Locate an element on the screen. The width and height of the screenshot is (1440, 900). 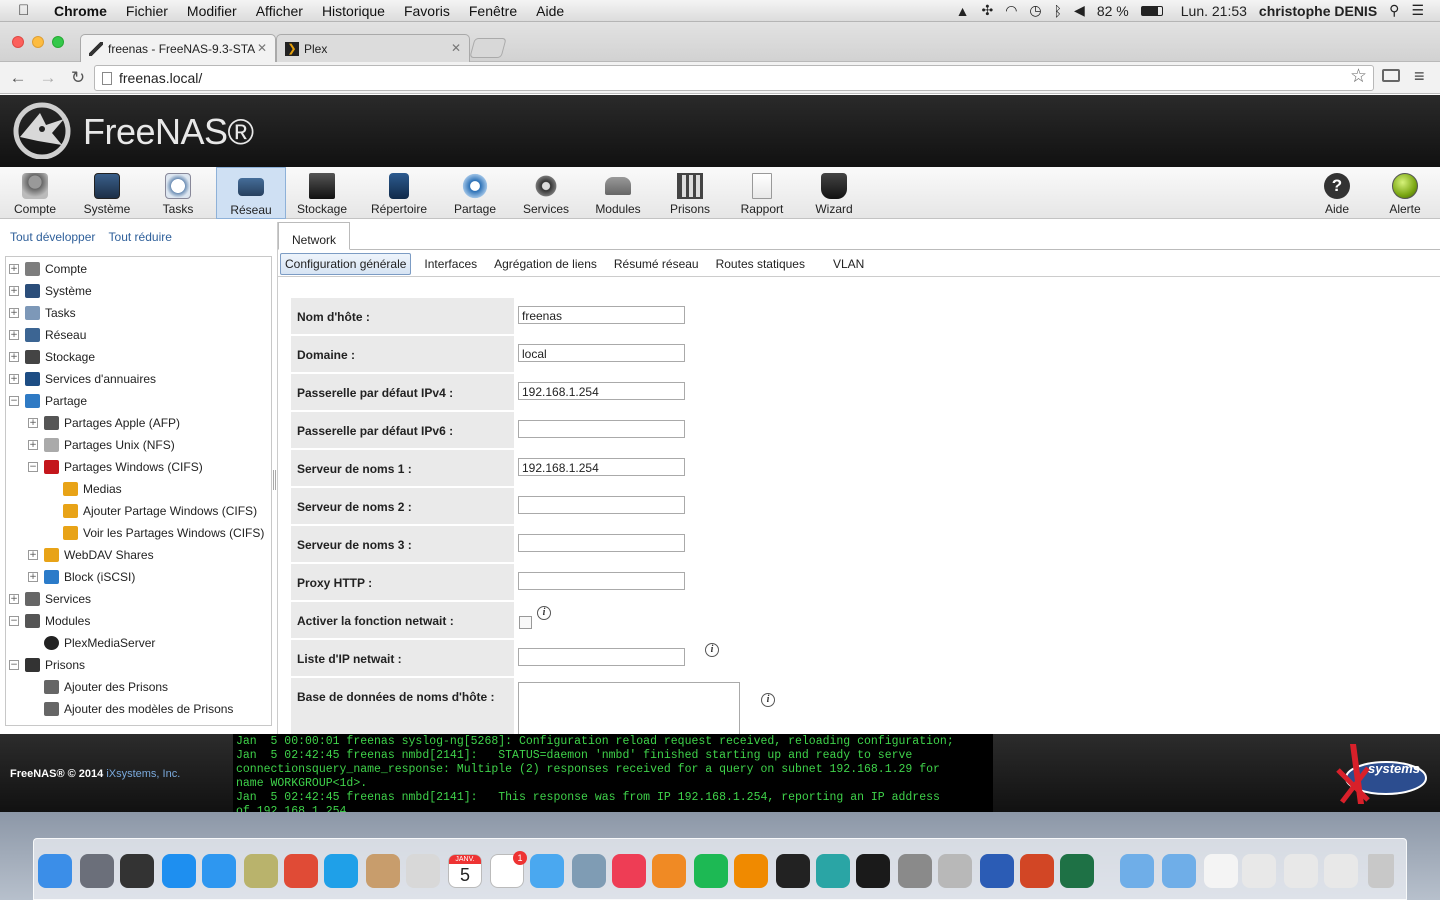
menu-aide: Aide is located at coordinates (550, 11).